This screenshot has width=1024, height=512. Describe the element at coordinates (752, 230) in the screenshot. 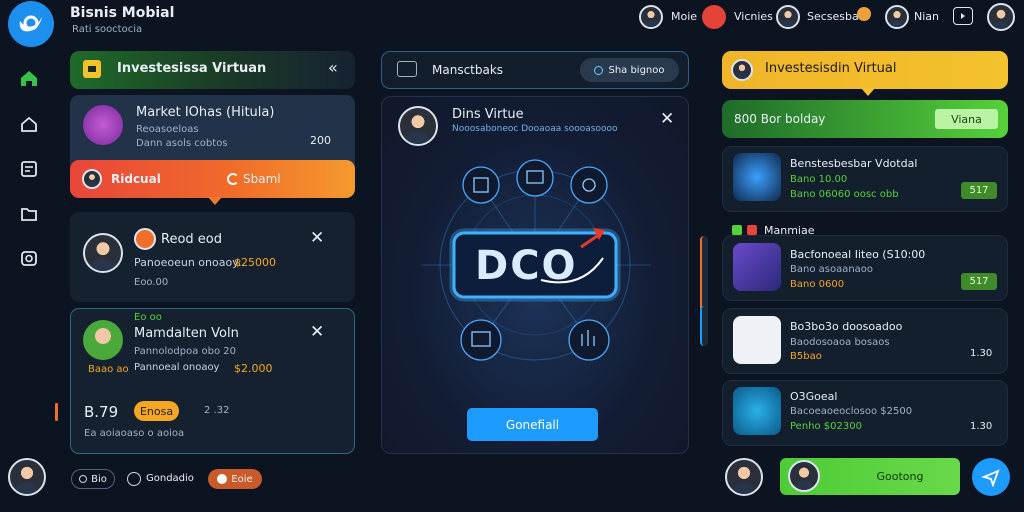

I see `section-icon-red` at that location.